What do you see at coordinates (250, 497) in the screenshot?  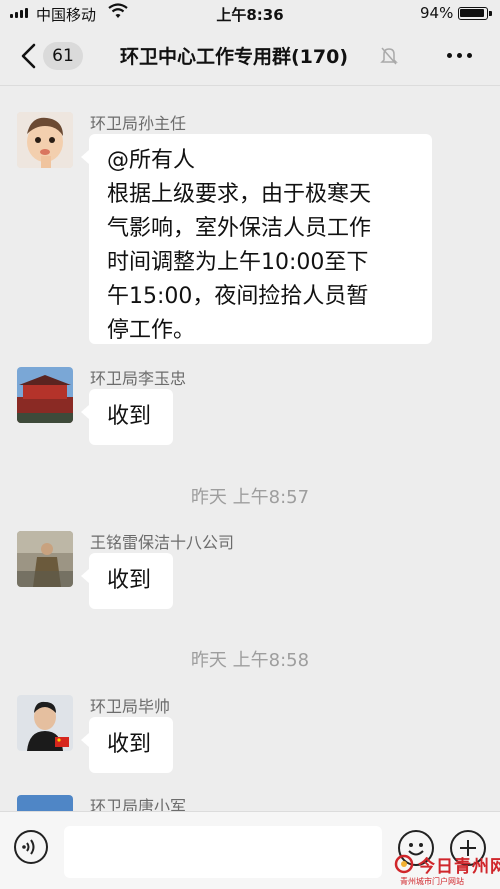 I see `timestamp: 昨天 上午8:57` at bounding box center [250, 497].